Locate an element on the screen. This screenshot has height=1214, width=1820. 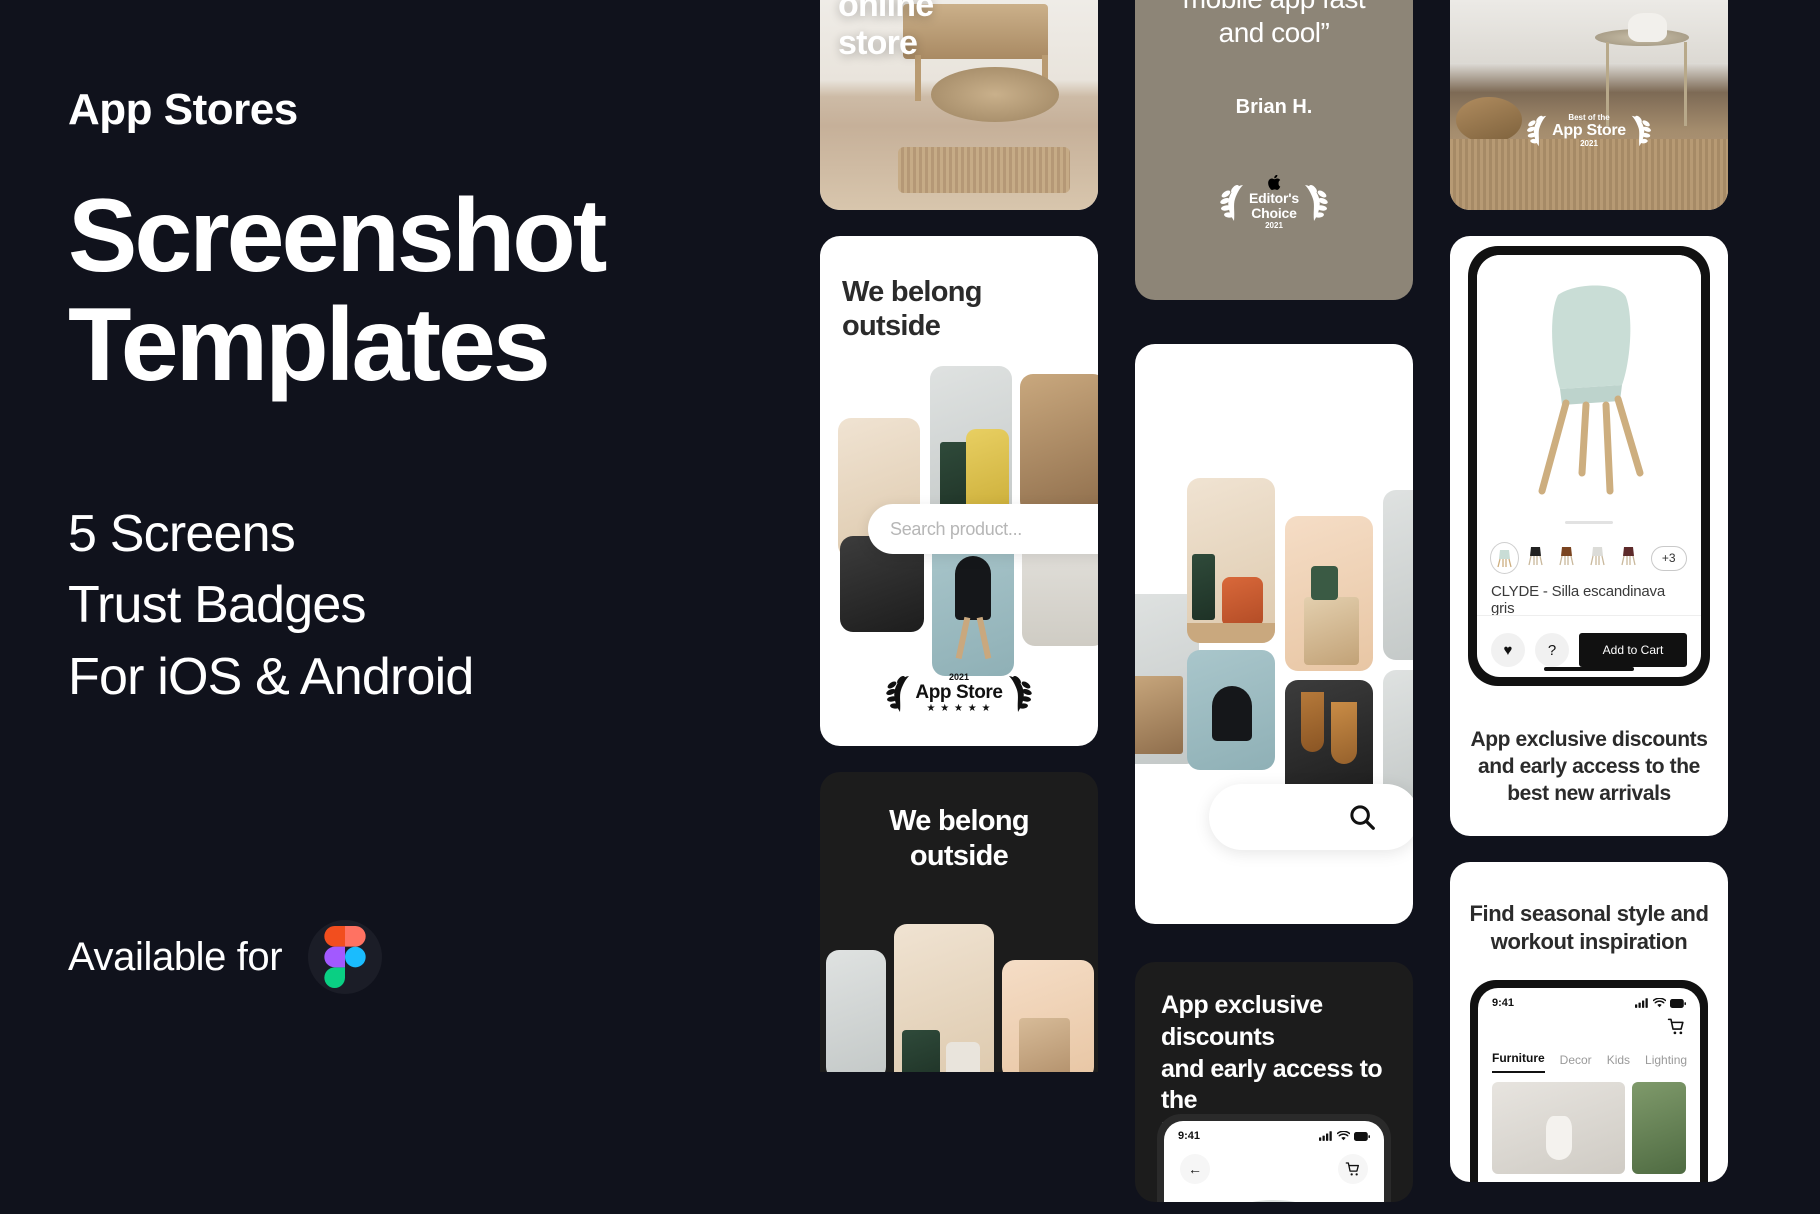
product-actions: ♥ ? Add to Cart is located at coordinates (1589, 650).